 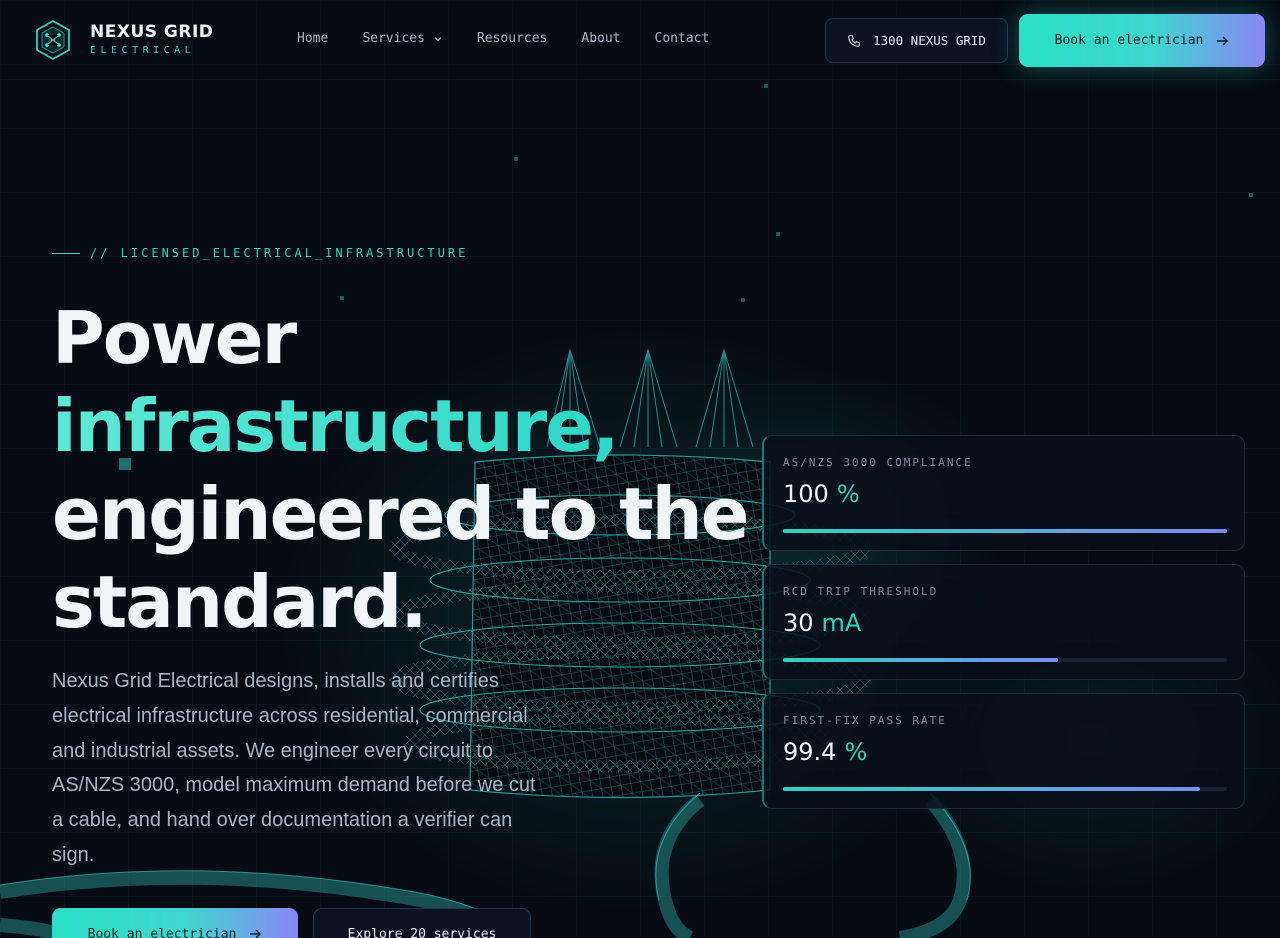 What do you see at coordinates (1003, 751) in the screenshot?
I see `stat-card-pass-rate: FIRST-FIX PASS RATE 99.4%` at bounding box center [1003, 751].